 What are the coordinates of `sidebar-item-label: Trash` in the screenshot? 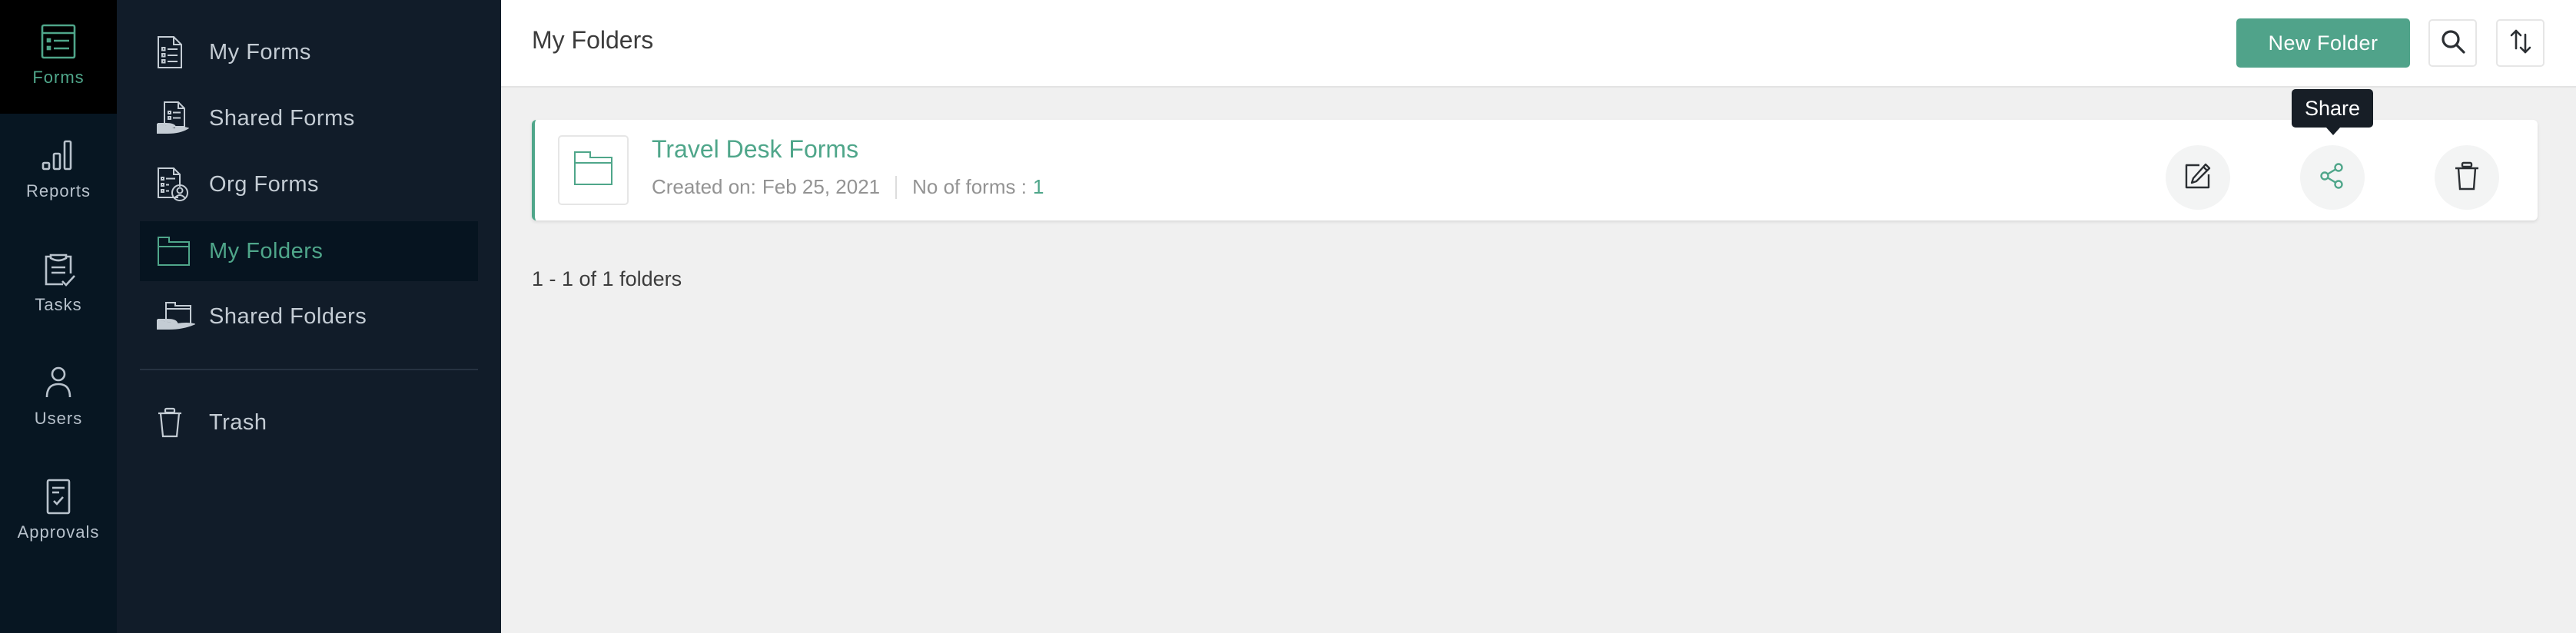 It's located at (238, 422).